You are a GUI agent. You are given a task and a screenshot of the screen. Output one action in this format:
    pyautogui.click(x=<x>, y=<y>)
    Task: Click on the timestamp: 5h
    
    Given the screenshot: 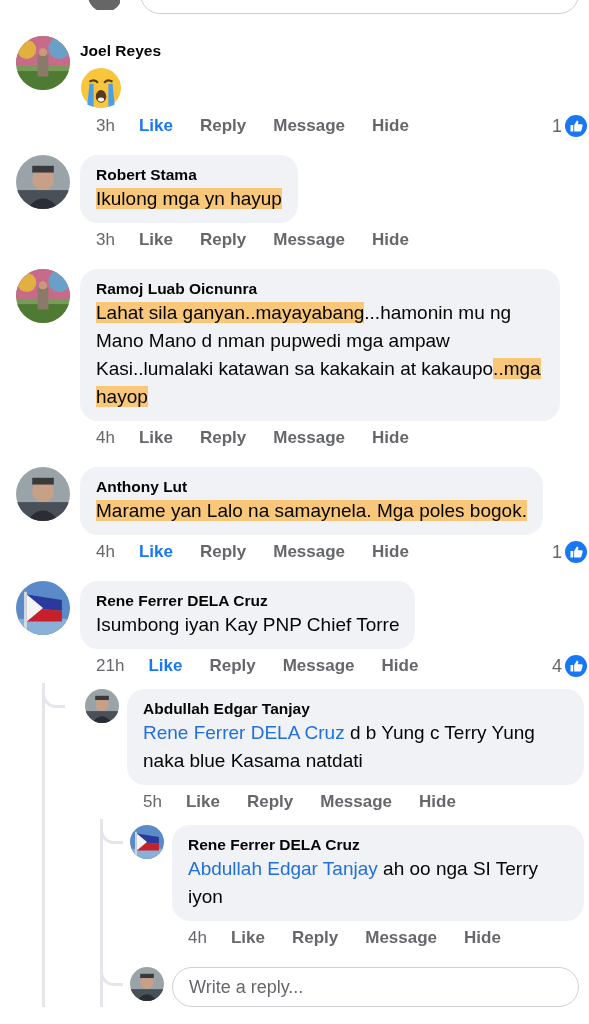 What is the action you would take?
    pyautogui.click(x=152, y=802)
    